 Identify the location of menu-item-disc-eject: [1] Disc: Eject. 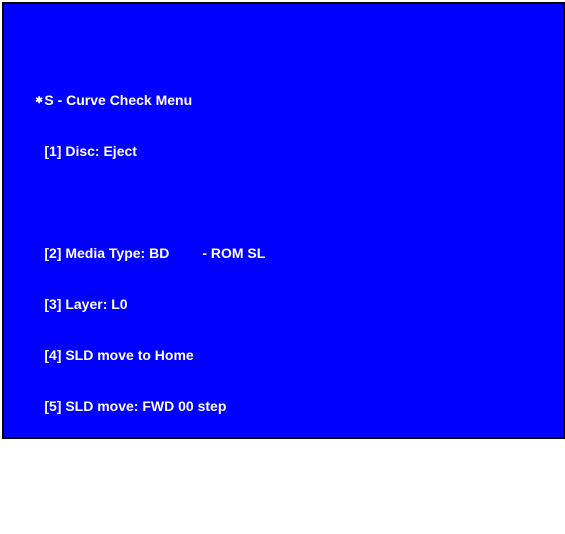
(138, 142).